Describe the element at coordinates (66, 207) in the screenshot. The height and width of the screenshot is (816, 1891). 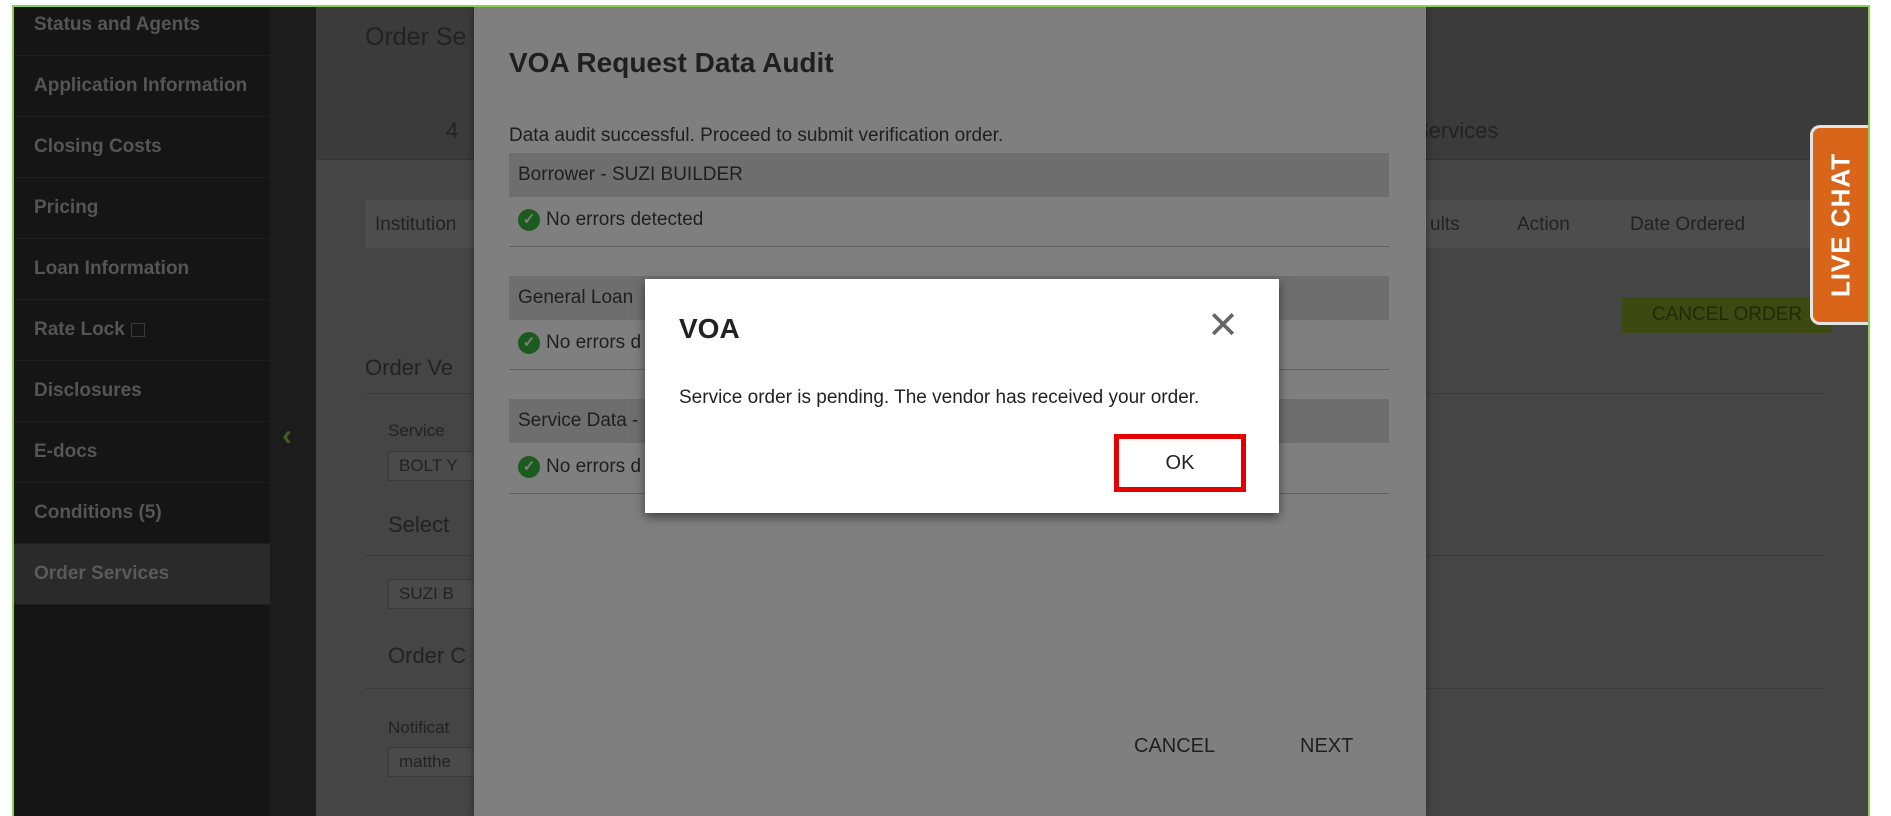
I see `sidebar-item-label: Pricing` at that location.